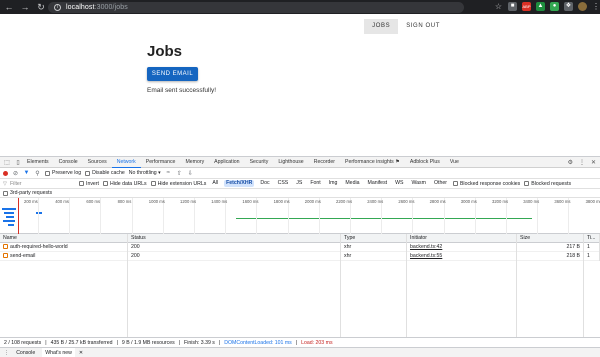 Image resolution: width=600 pixels, height=357 pixels. Describe the element at coordinates (454, 162) in the screenshot. I see `tab-vue: Vue` at that location.